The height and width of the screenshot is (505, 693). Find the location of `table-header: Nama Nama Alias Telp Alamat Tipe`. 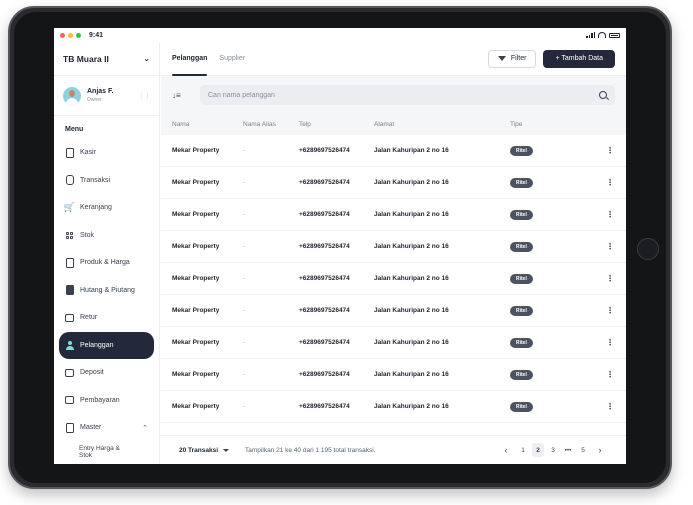

table-header: Nama Nama Alias Telp Alamat Tipe is located at coordinates (393, 124).